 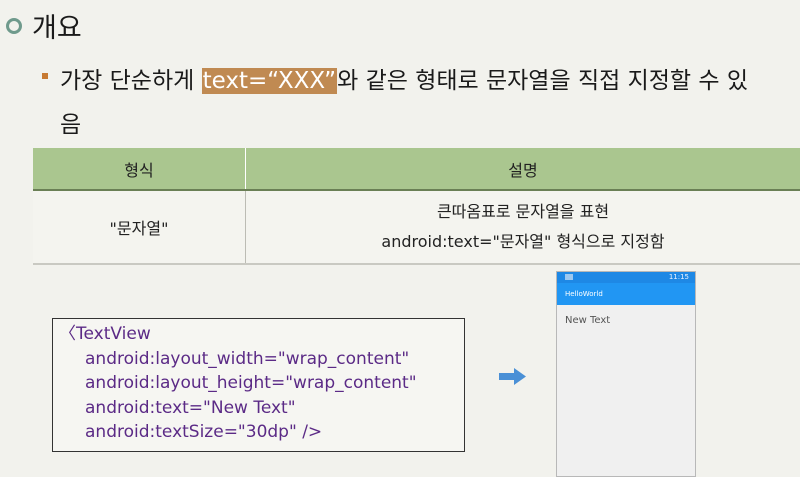 What do you see at coordinates (190, 407) in the screenshot?
I see `code-line: android:text="New Text"` at bounding box center [190, 407].